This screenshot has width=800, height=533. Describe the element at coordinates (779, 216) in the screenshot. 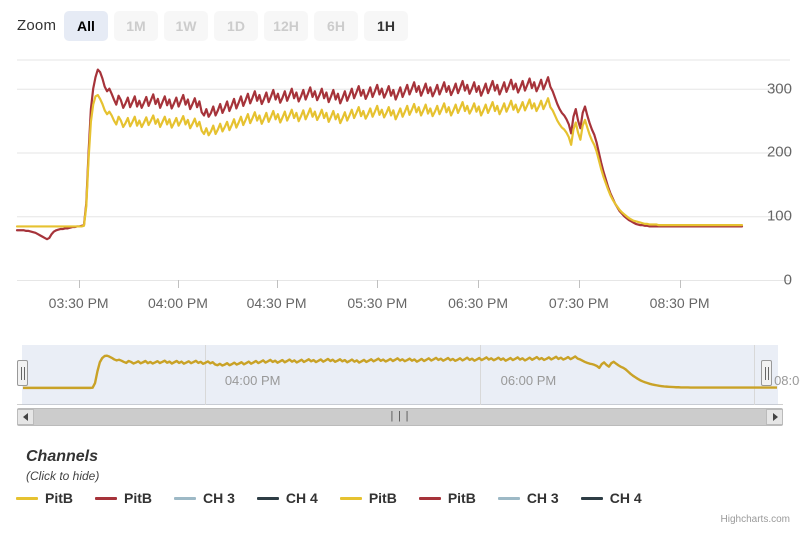

I see `y-axis-tick-label: 100` at that location.